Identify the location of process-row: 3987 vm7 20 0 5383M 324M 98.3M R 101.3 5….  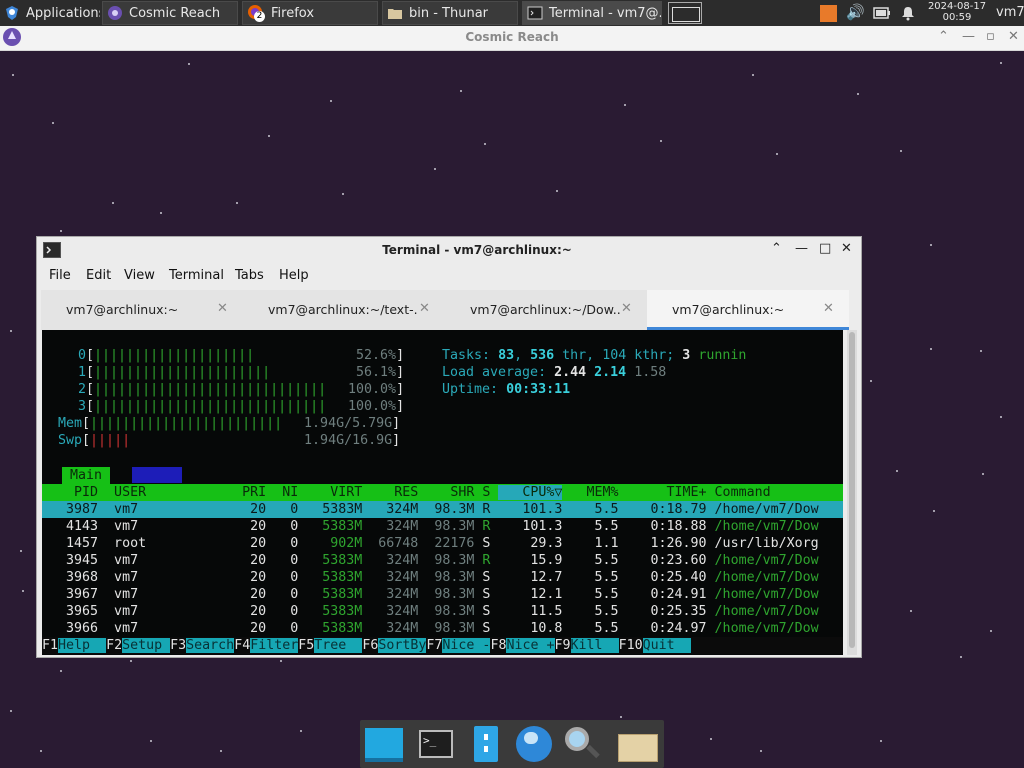
(442, 509).